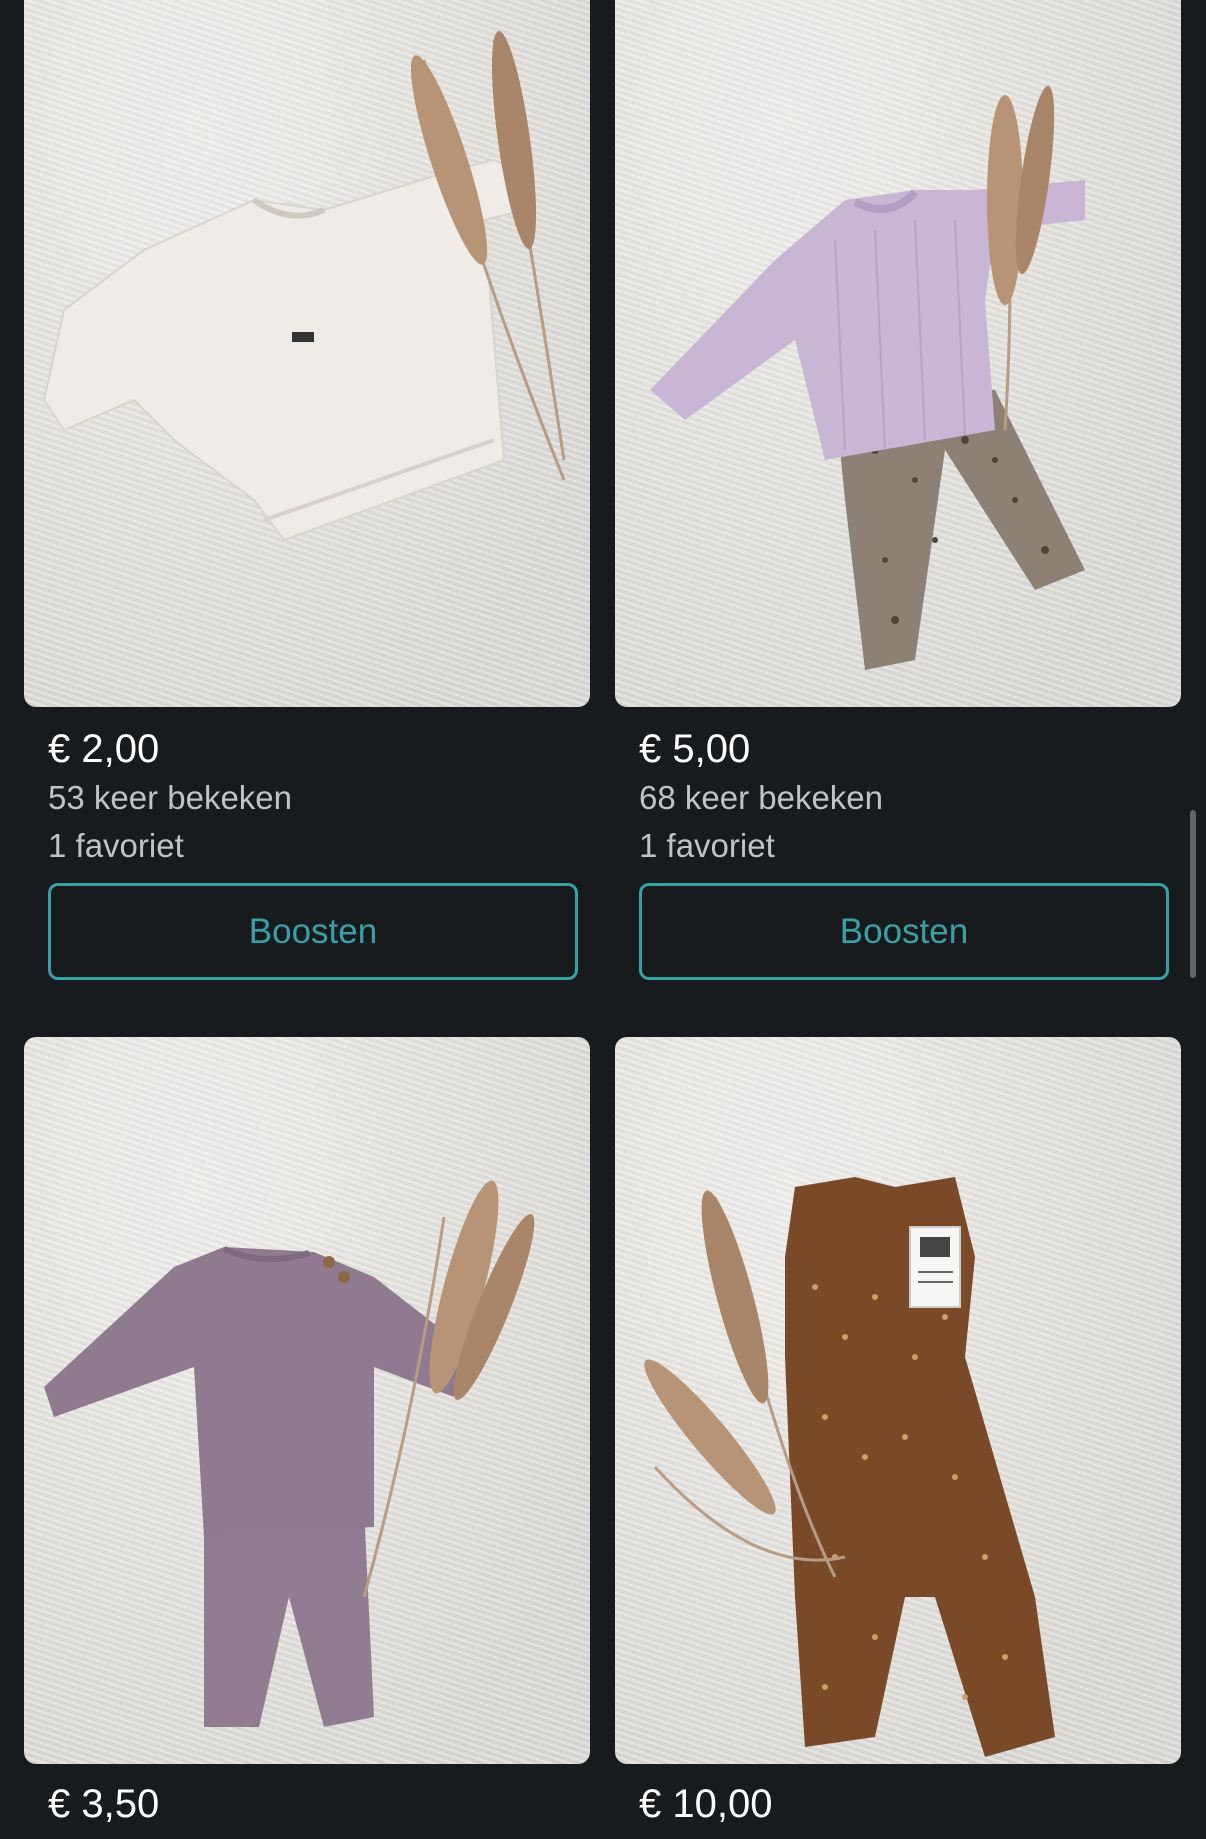 The image size is (1206, 1839). I want to click on listing-price: € 3,50, so click(104, 1804).